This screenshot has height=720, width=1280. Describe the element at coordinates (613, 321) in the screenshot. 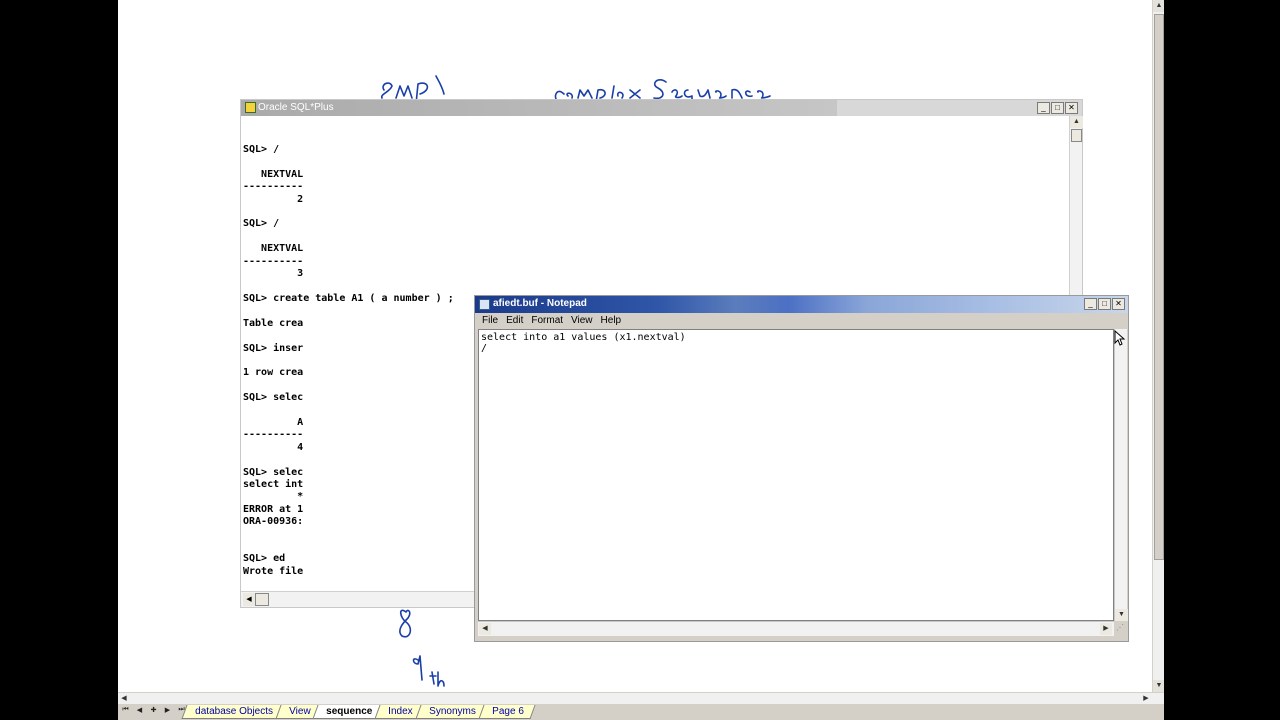

I see `menu-help: Help` at that location.